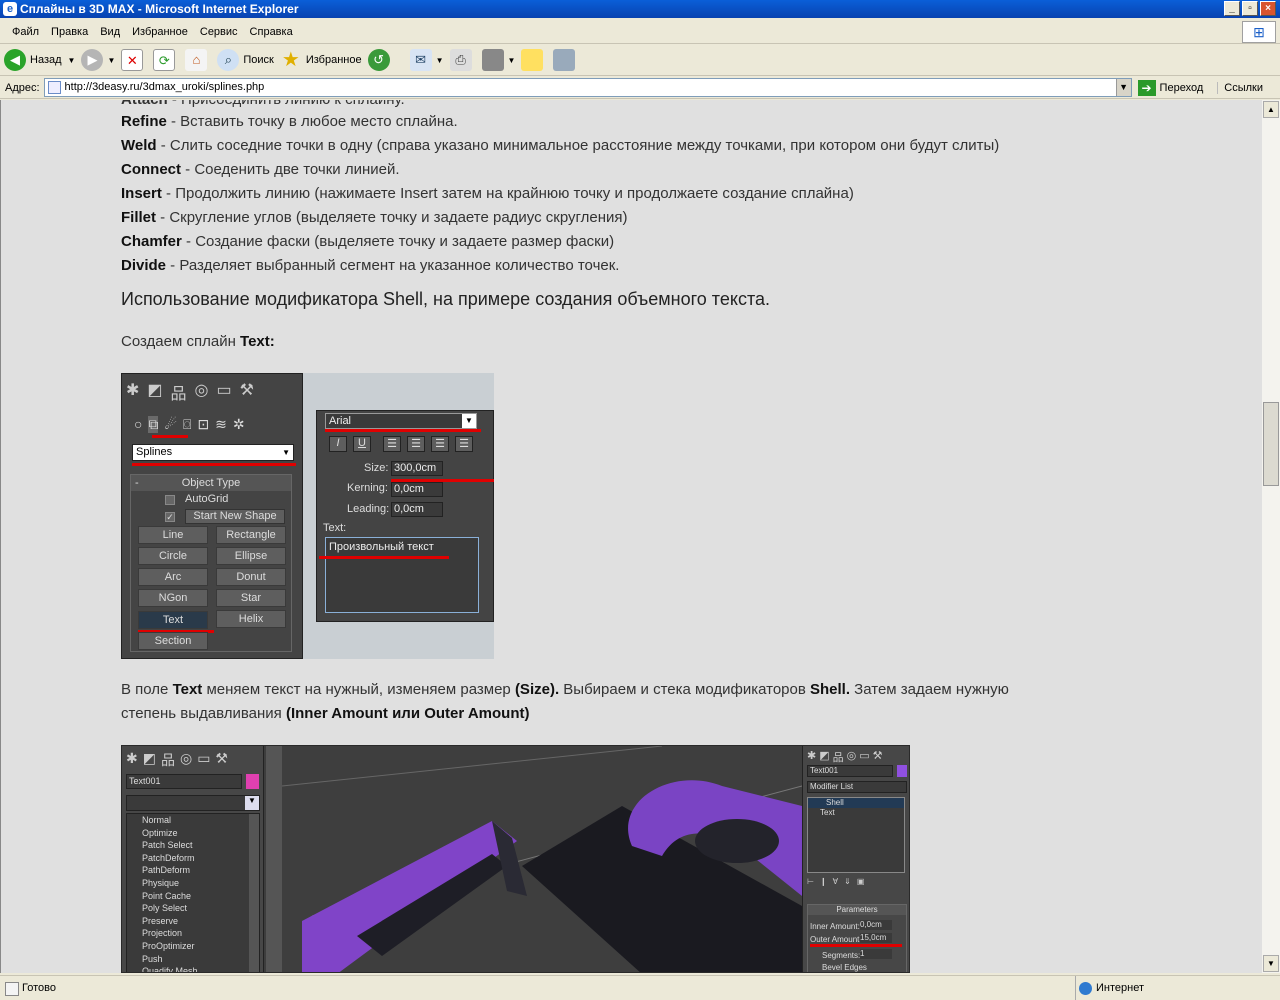 The height and width of the screenshot is (1000, 1280). Describe the element at coordinates (193, 803) in the screenshot. I see `modifier-list-dropdown: ▼` at that location.